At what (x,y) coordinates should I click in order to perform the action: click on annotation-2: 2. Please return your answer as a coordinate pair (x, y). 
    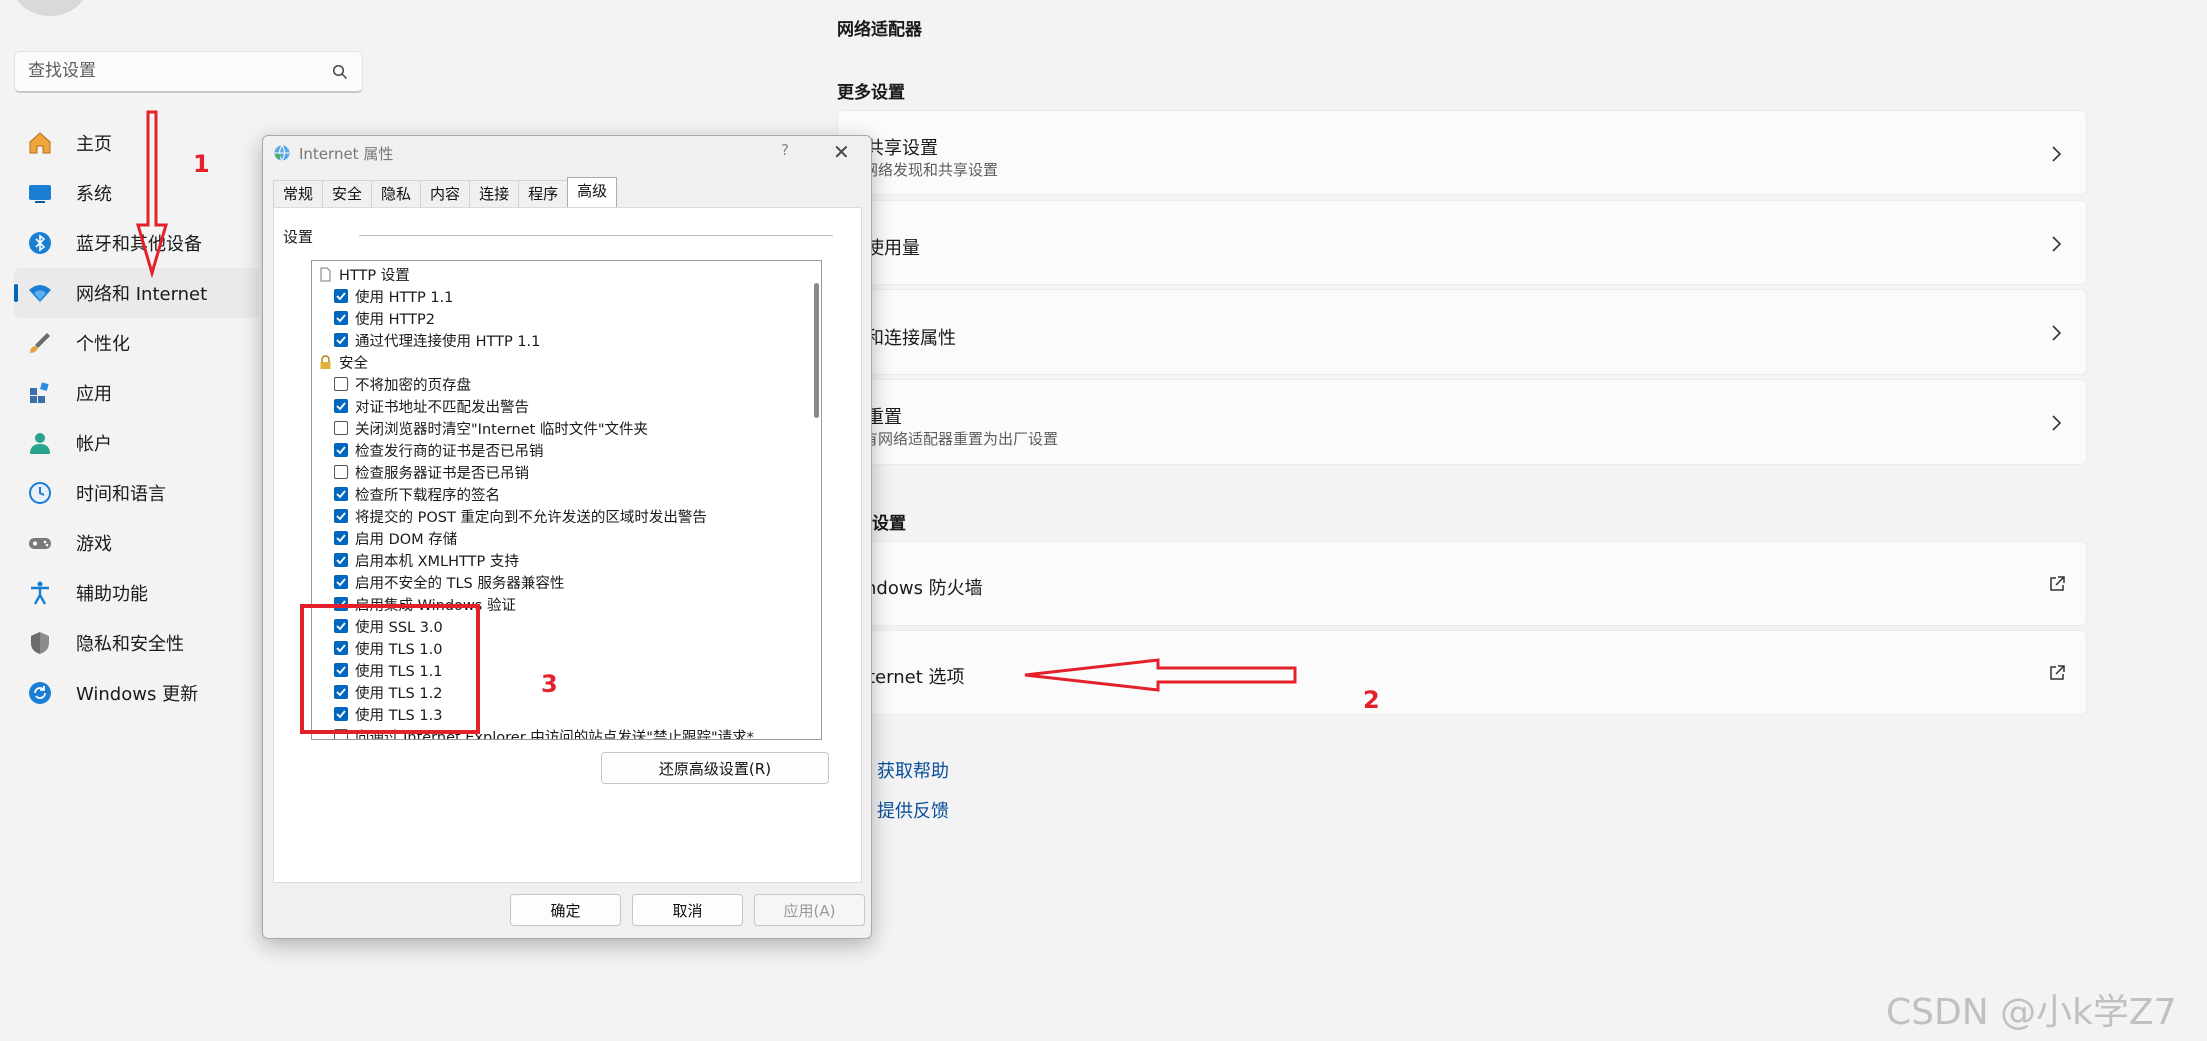
    Looking at the image, I should click on (1371, 700).